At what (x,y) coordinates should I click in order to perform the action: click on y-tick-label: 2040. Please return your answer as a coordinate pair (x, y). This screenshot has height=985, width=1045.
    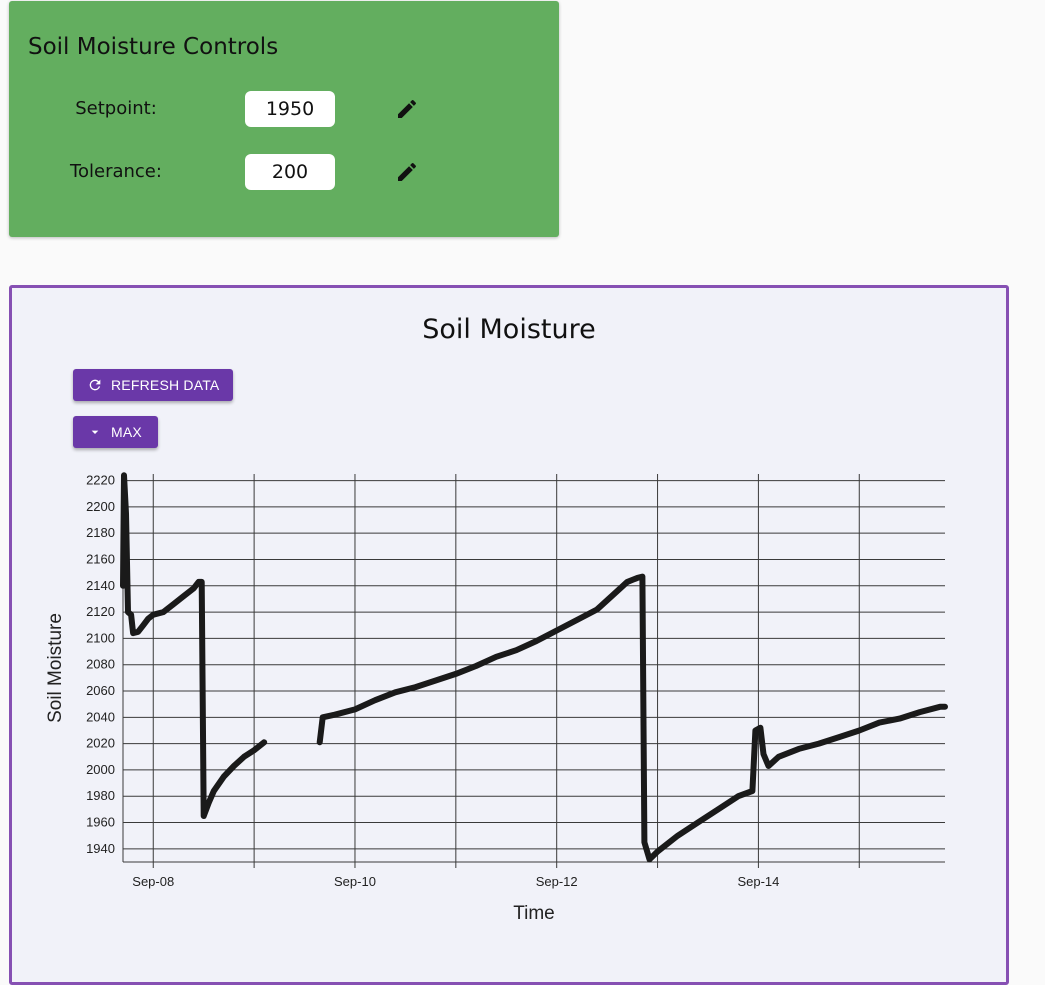
    Looking at the image, I should click on (100, 716).